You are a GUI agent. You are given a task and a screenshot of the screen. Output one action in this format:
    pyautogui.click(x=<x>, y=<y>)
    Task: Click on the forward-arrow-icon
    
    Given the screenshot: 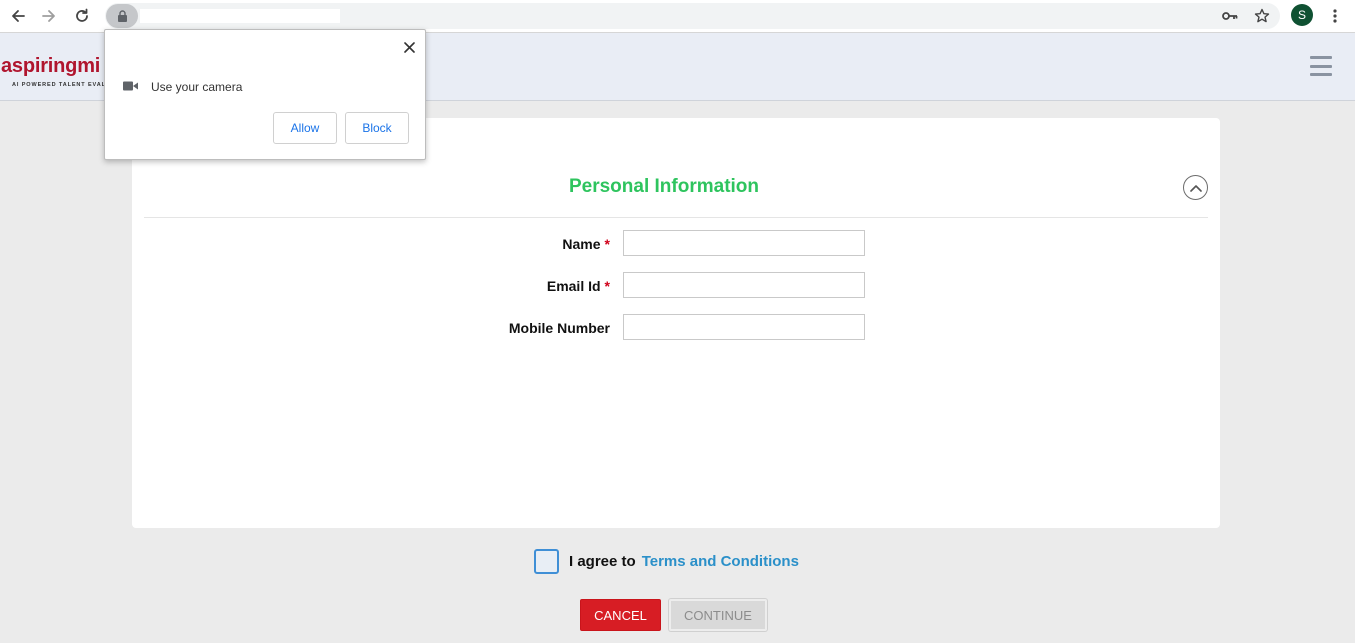 What is the action you would take?
    pyautogui.click(x=49, y=16)
    